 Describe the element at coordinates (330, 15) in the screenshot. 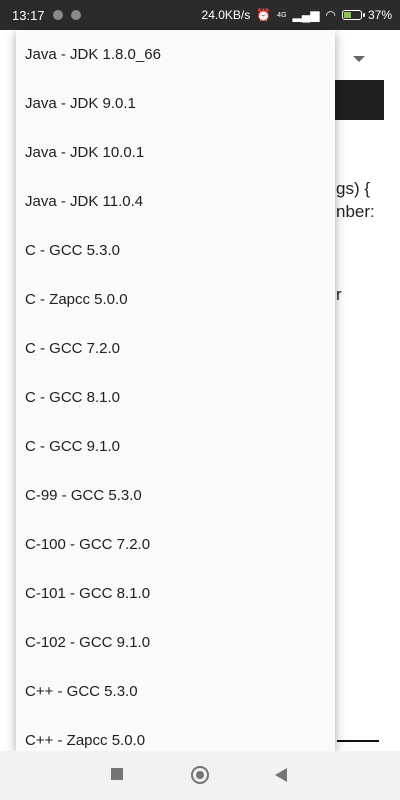

I see `wifi-icon: ◠` at that location.